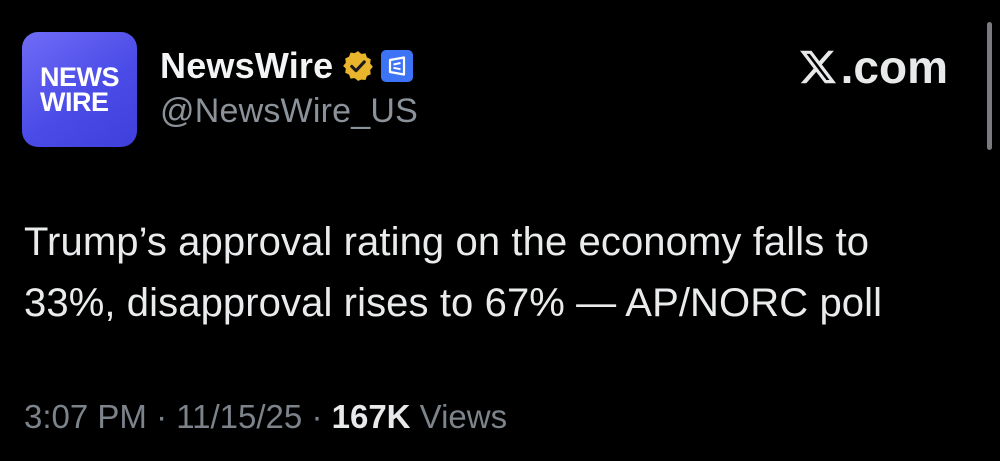 The image size is (1000, 461). What do you see at coordinates (463, 416) in the screenshot?
I see `views-label: Views` at bounding box center [463, 416].